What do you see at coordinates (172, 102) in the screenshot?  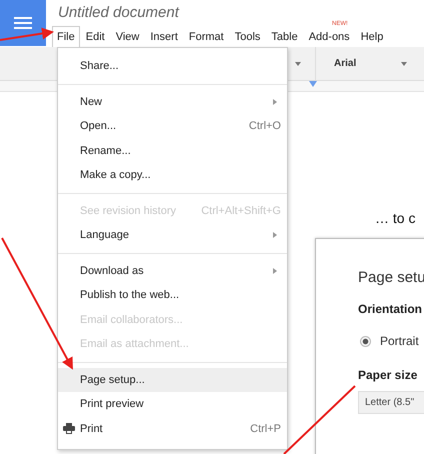 I see `menu-item: New` at bounding box center [172, 102].